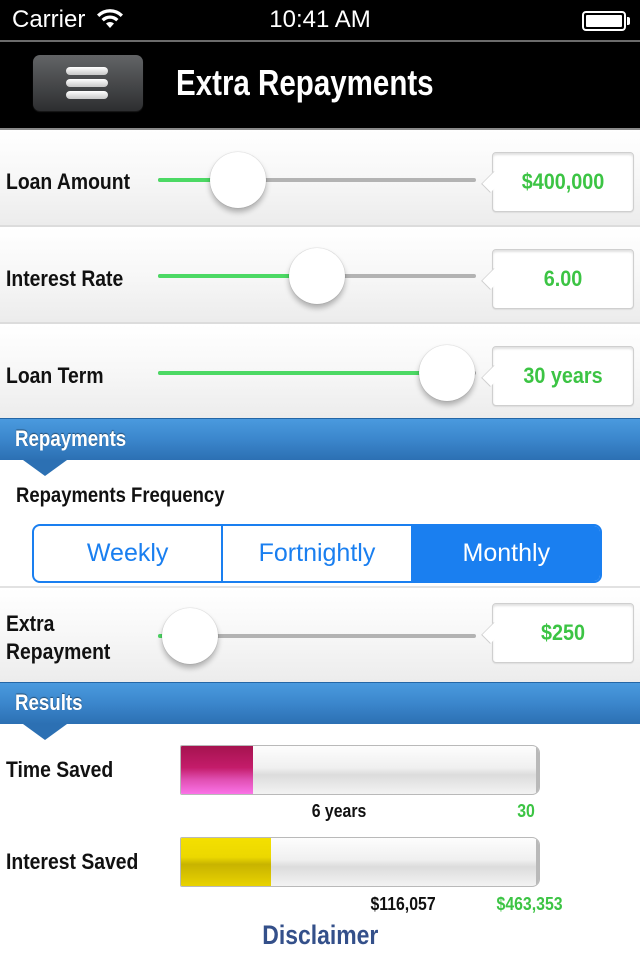 The image size is (640, 960). Describe the element at coordinates (49, 702) in the screenshot. I see `results-section-title: Results` at that location.